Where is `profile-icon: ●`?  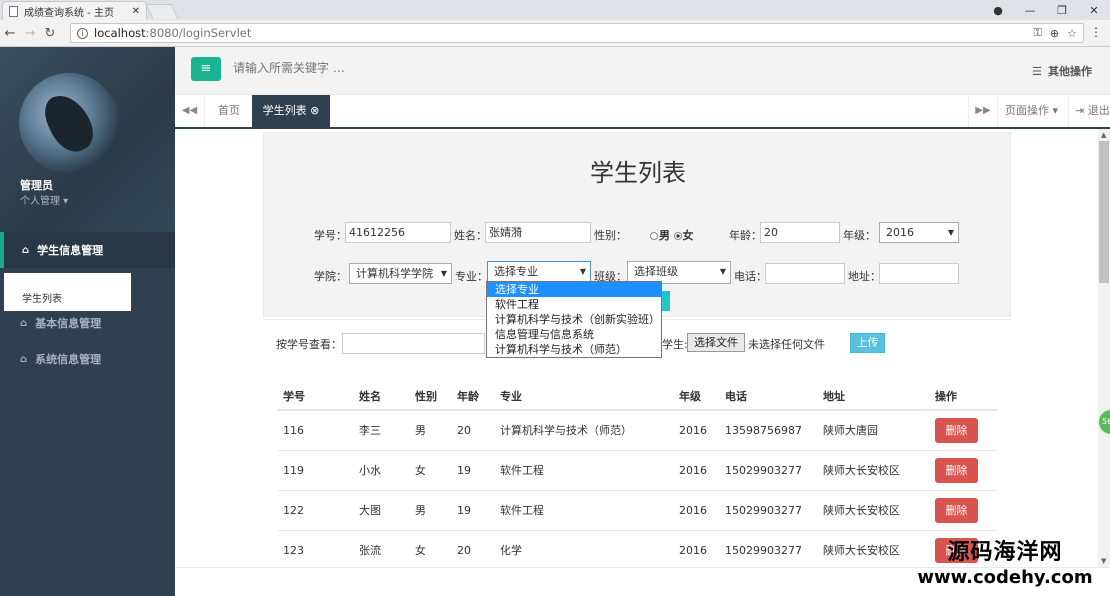 profile-icon: ● is located at coordinates (998, 10).